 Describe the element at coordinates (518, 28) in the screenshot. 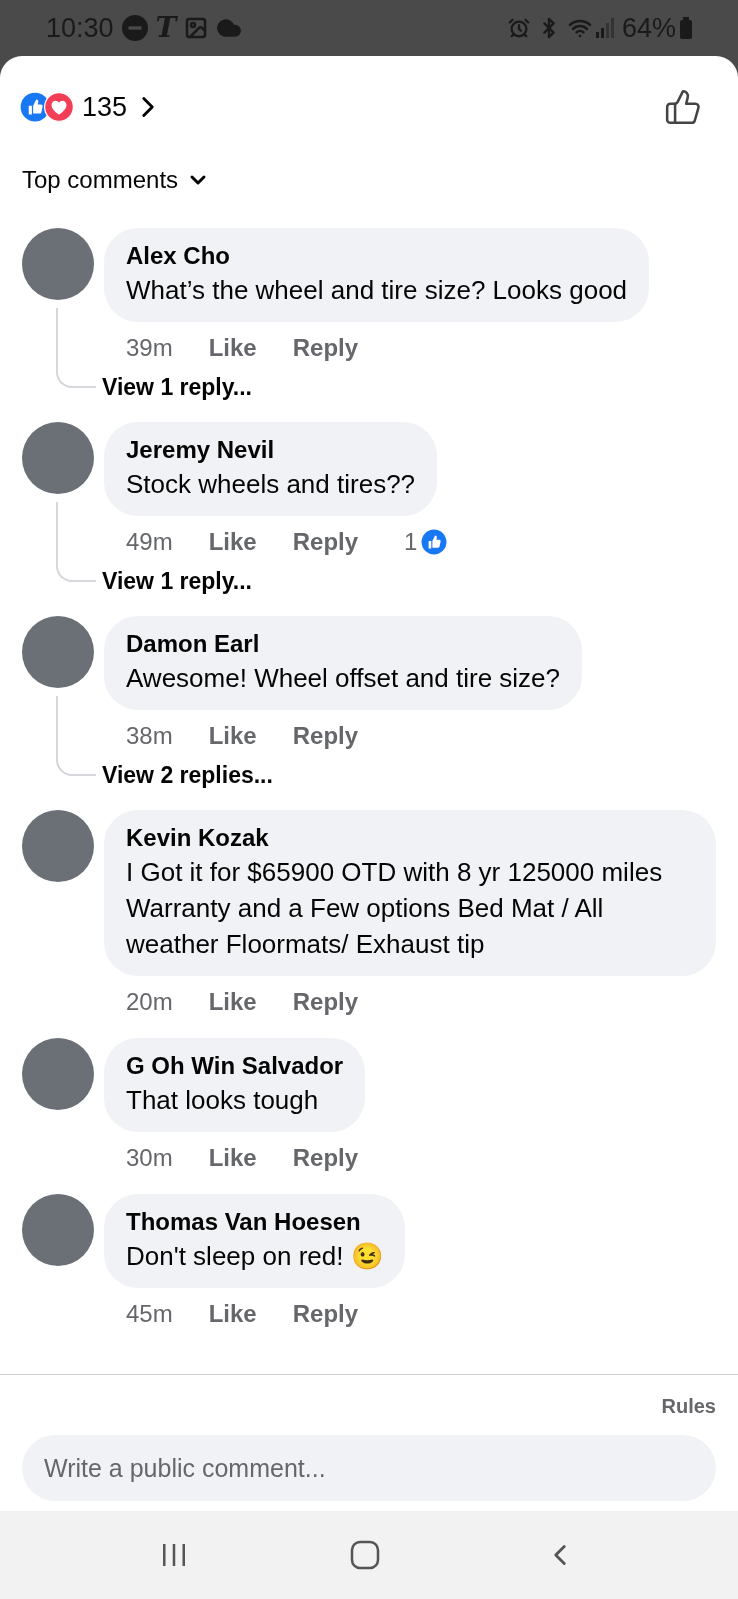

I see `alarm-icon` at that location.